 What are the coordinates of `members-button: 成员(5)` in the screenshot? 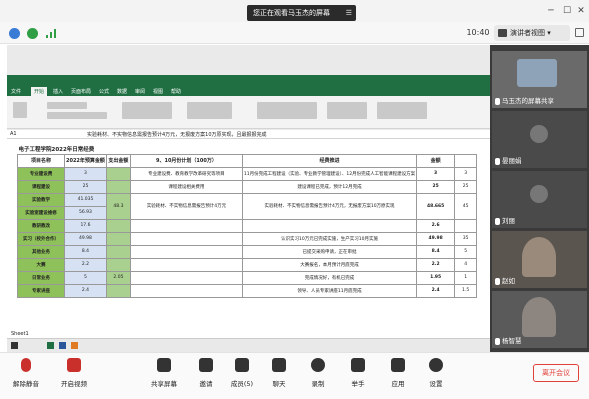 It's located at (242, 373).